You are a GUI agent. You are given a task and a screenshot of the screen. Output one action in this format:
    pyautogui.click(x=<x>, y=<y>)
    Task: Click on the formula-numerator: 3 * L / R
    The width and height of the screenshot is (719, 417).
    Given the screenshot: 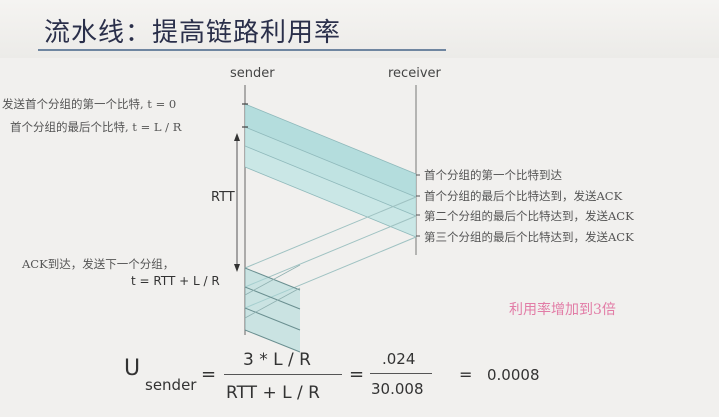 What is the action you would take?
    pyautogui.click(x=277, y=360)
    